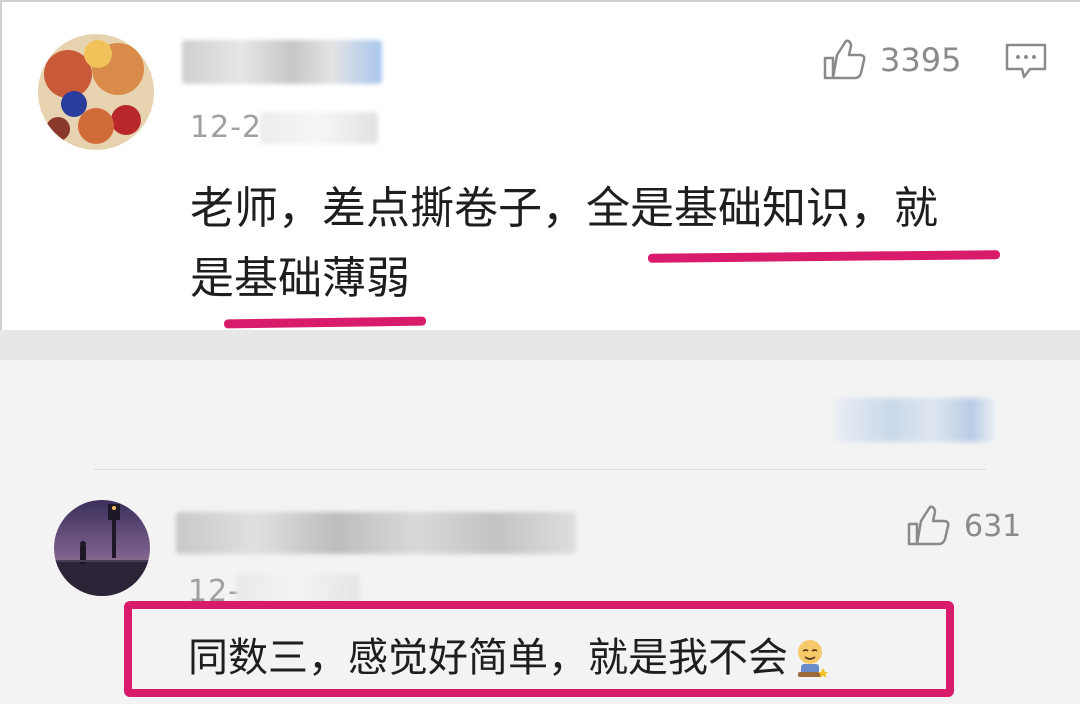 The width and height of the screenshot is (1080, 704). I want to click on date-2-blurred, so click(298, 589).